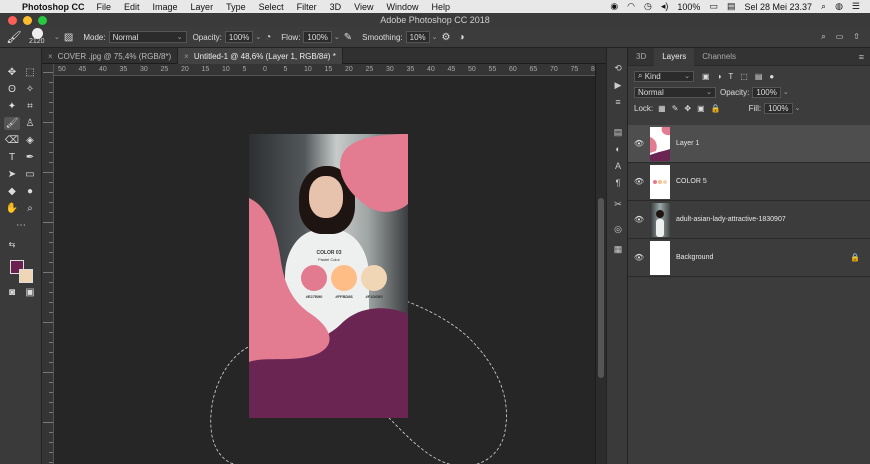 This screenshot has height=464, width=870. What do you see at coordinates (202, 7) in the screenshot?
I see `menu-layer: Layer` at bounding box center [202, 7].